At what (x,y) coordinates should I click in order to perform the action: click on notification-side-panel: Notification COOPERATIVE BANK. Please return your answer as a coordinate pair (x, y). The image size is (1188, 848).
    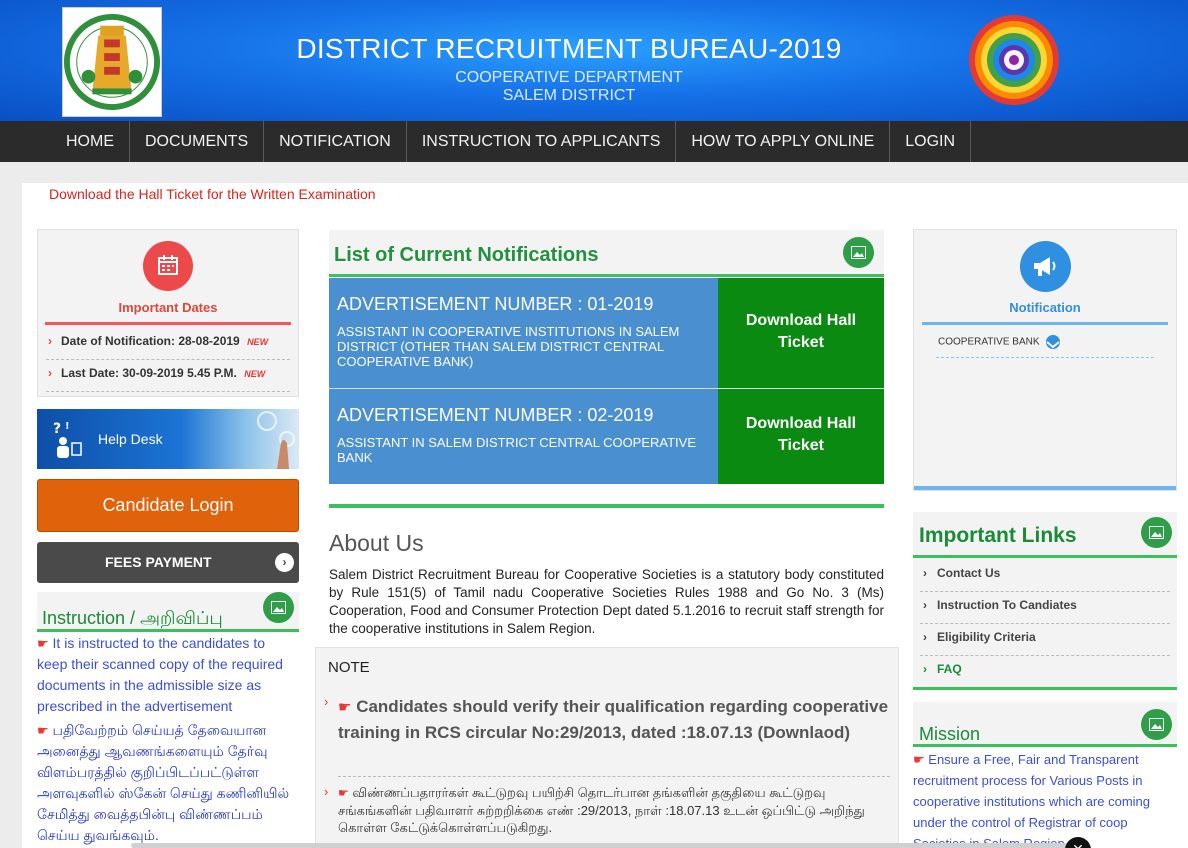
    Looking at the image, I should click on (1045, 360).